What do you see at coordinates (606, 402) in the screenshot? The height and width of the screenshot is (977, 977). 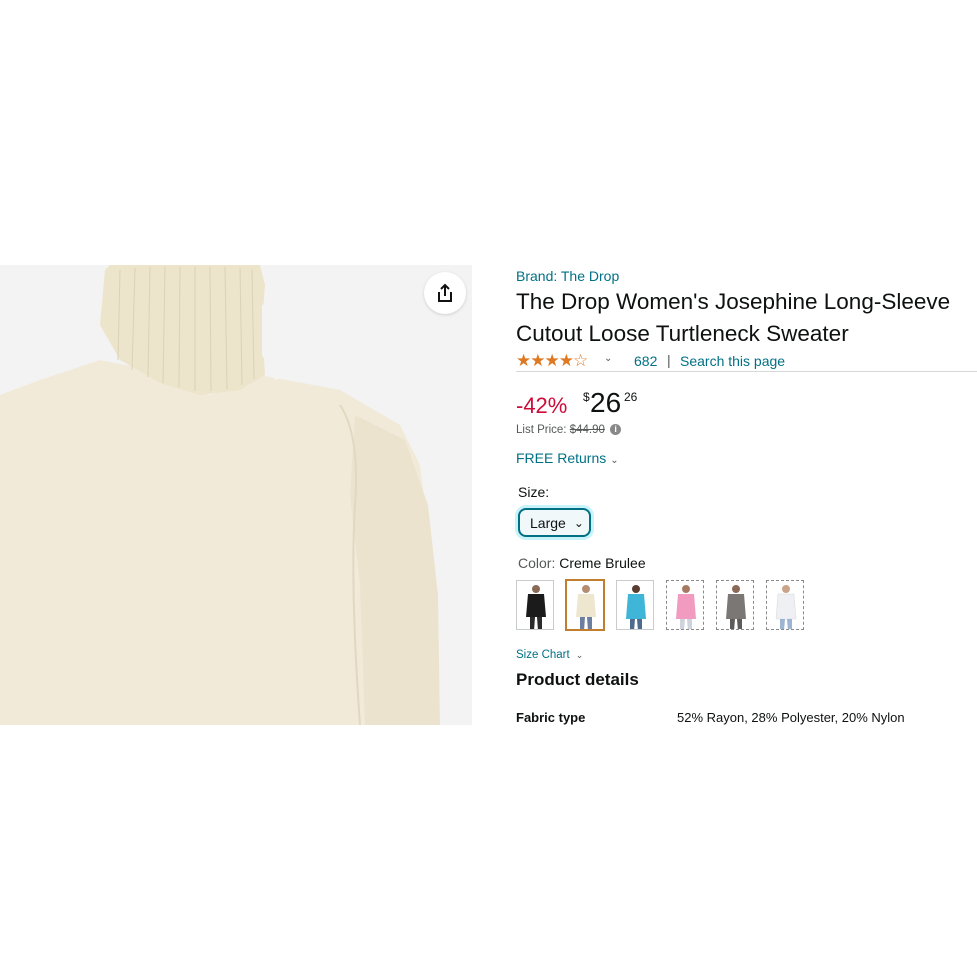 I see `price-whole: 26` at bounding box center [606, 402].